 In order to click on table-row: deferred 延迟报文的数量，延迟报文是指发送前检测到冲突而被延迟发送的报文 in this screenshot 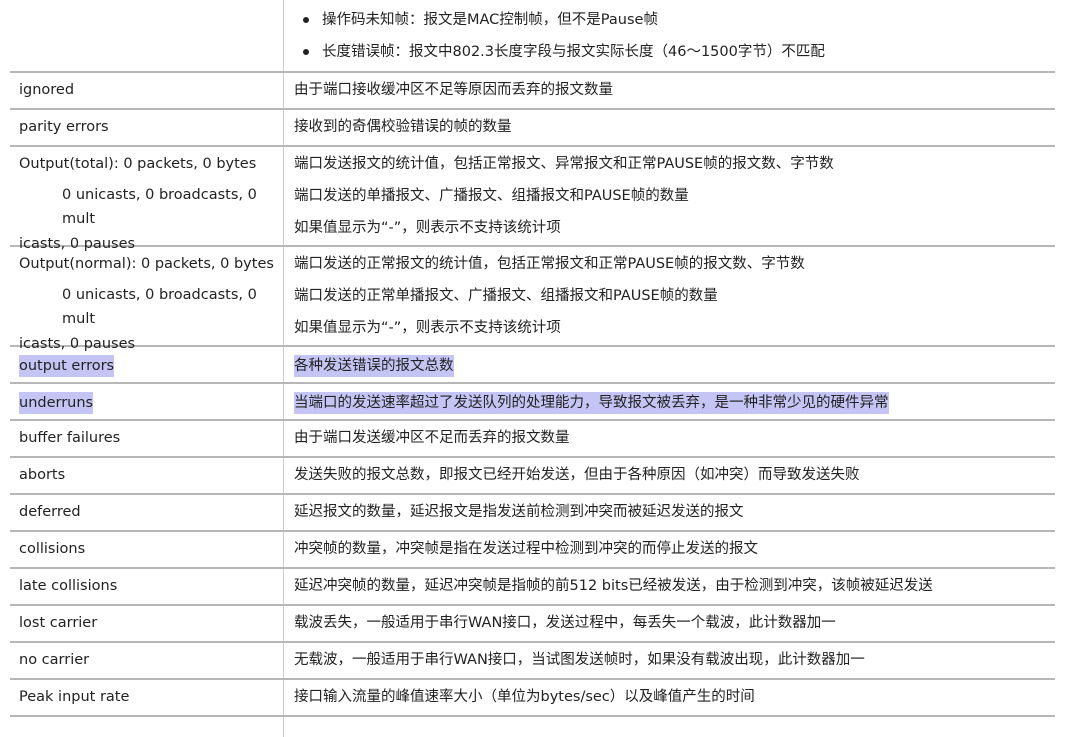, I will do `click(532, 513)`.